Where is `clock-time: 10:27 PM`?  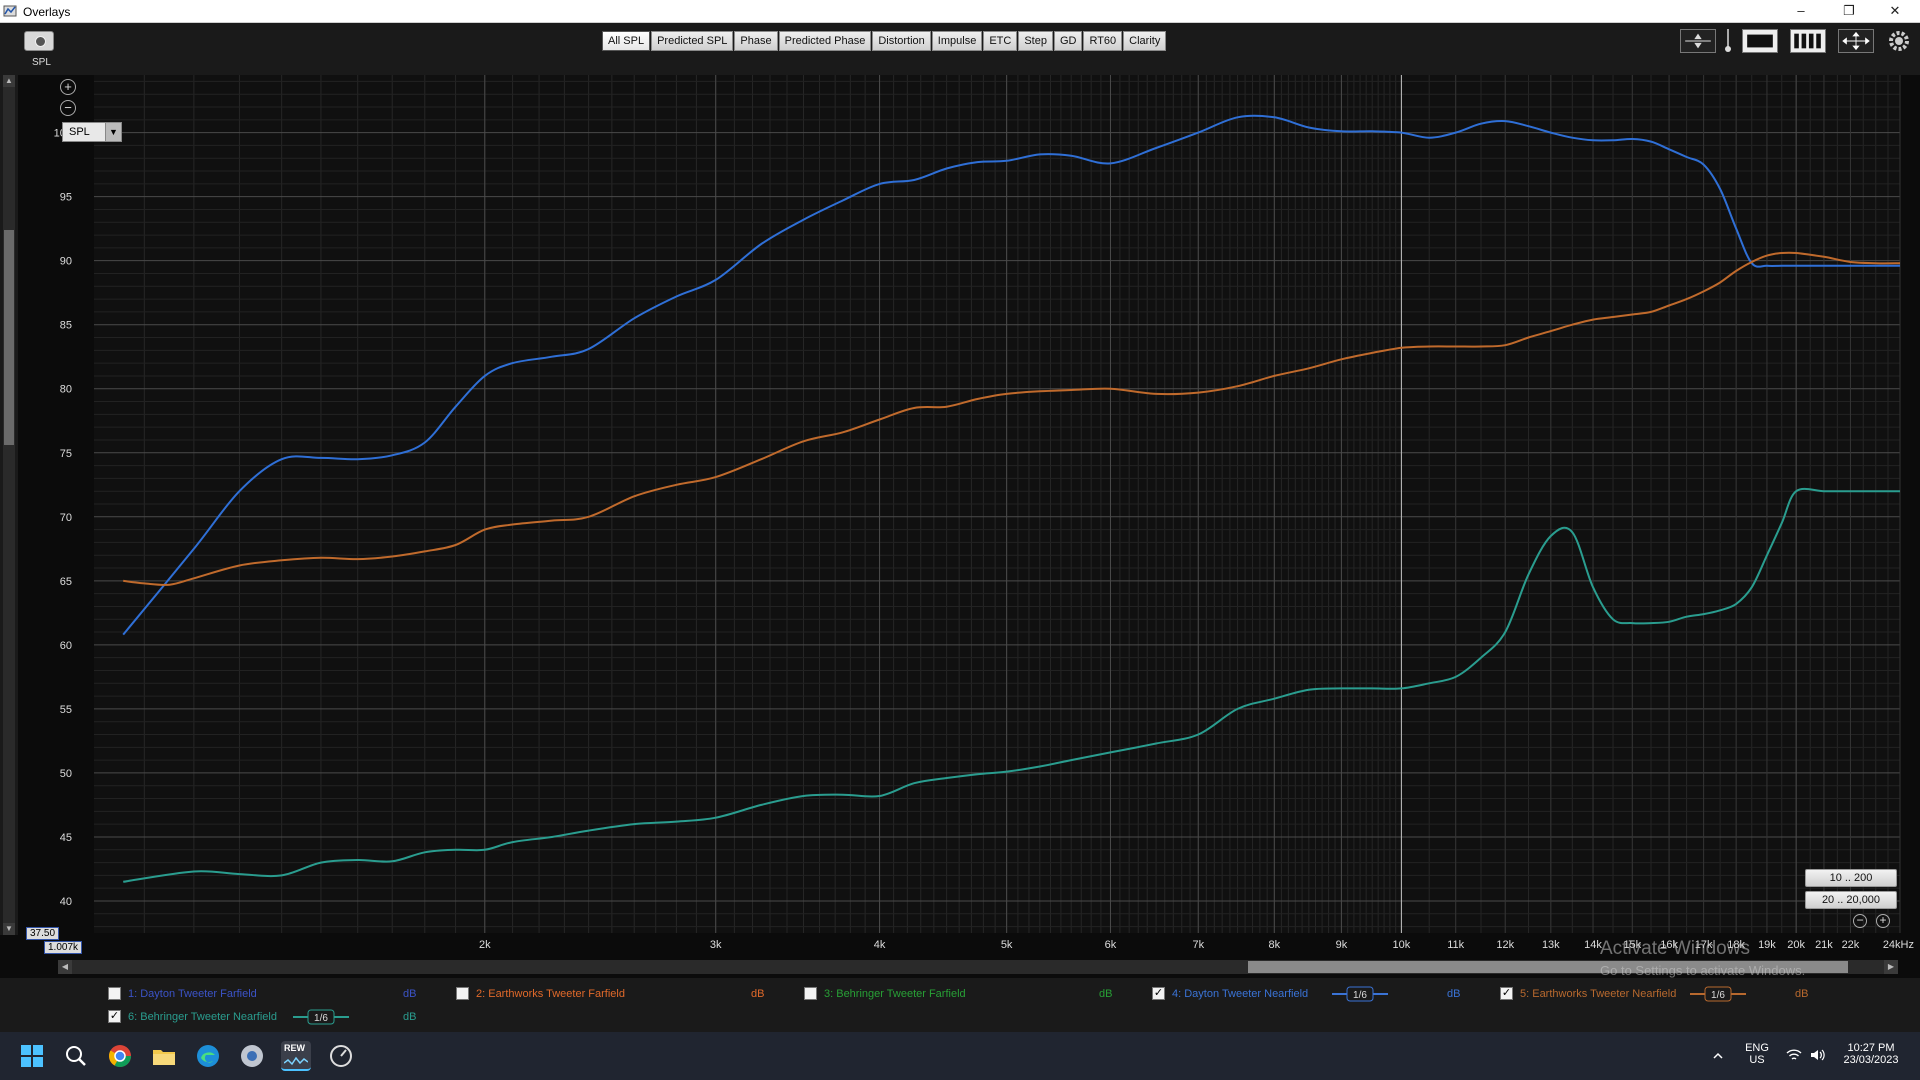 clock-time: 10:27 PM is located at coordinates (1871, 1048).